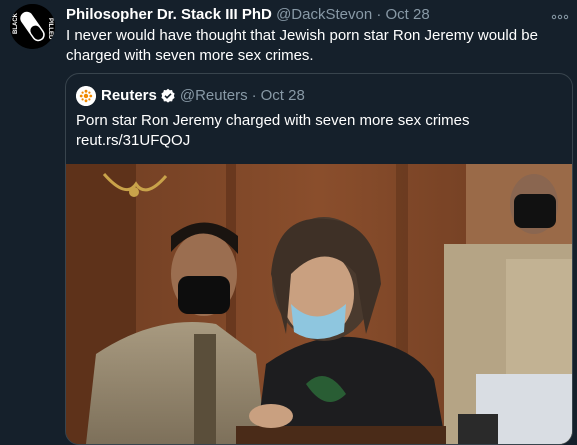 Image resolution: width=577 pixels, height=445 pixels. I want to click on quoted-tweet-header: Reuters @Reuters · Oct 28, so click(190, 96).